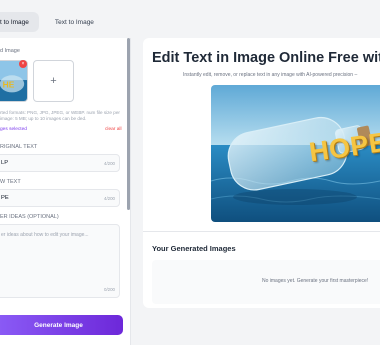  Describe the element at coordinates (60, 198) in the screenshot. I see `new-text-input: PE 4/200` at that location.